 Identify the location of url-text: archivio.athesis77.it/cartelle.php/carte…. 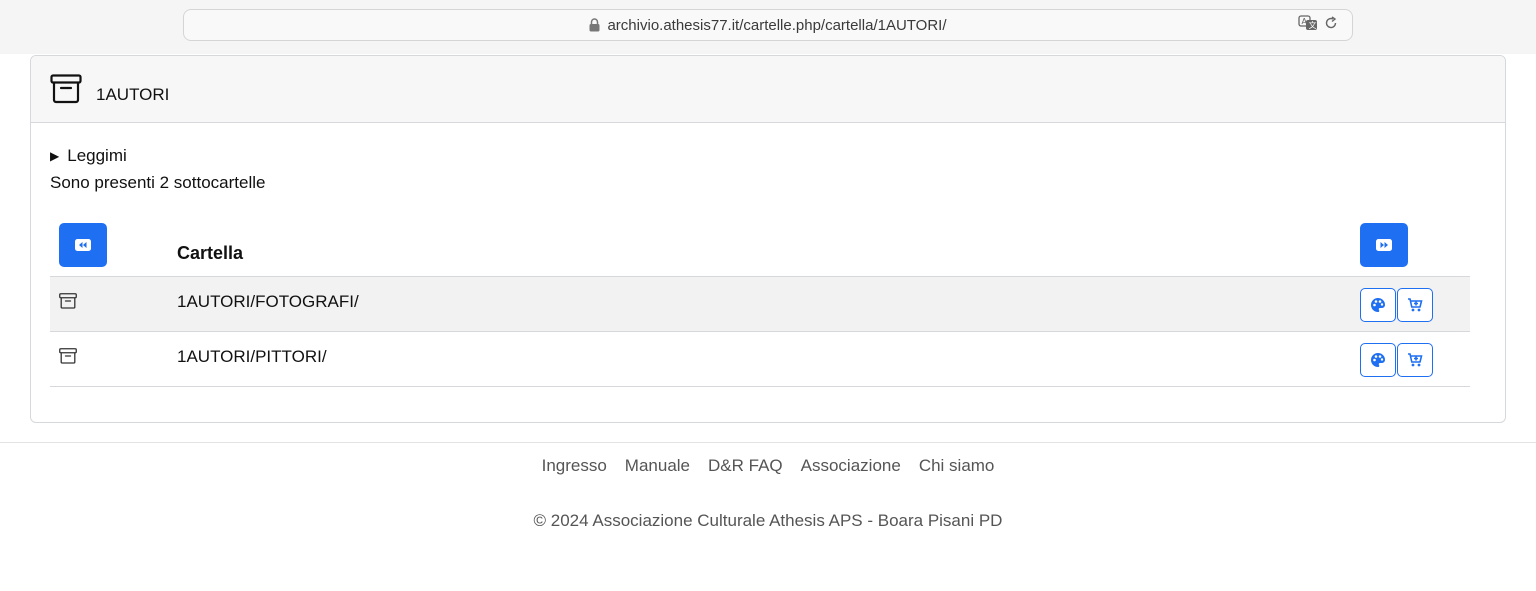
(777, 25).